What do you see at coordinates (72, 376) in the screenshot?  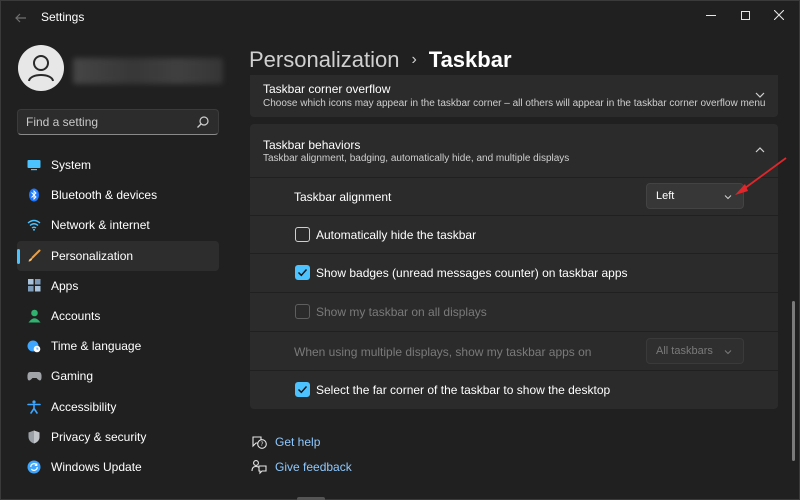 I see `sidebar-item-label: Gaming` at bounding box center [72, 376].